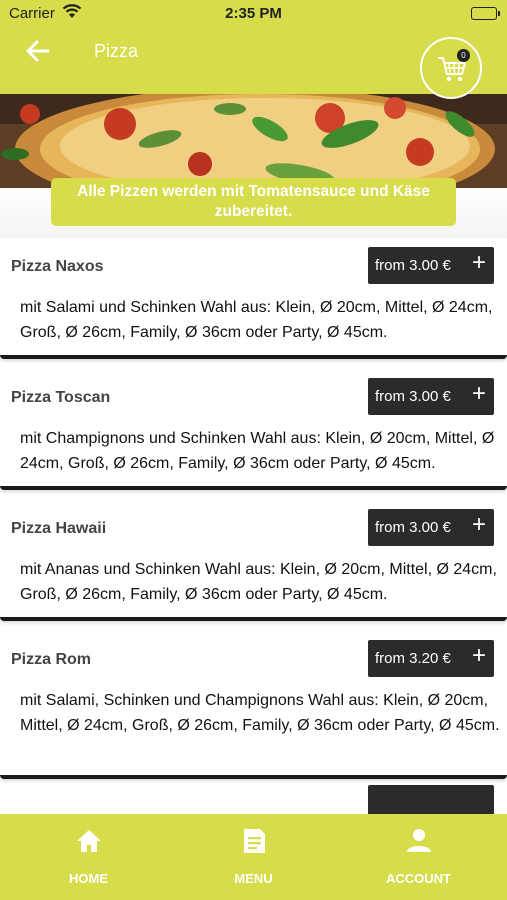  Describe the element at coordinates (51, 659) in the screenshot. I see `product-name: Pizza Rom` at that location.